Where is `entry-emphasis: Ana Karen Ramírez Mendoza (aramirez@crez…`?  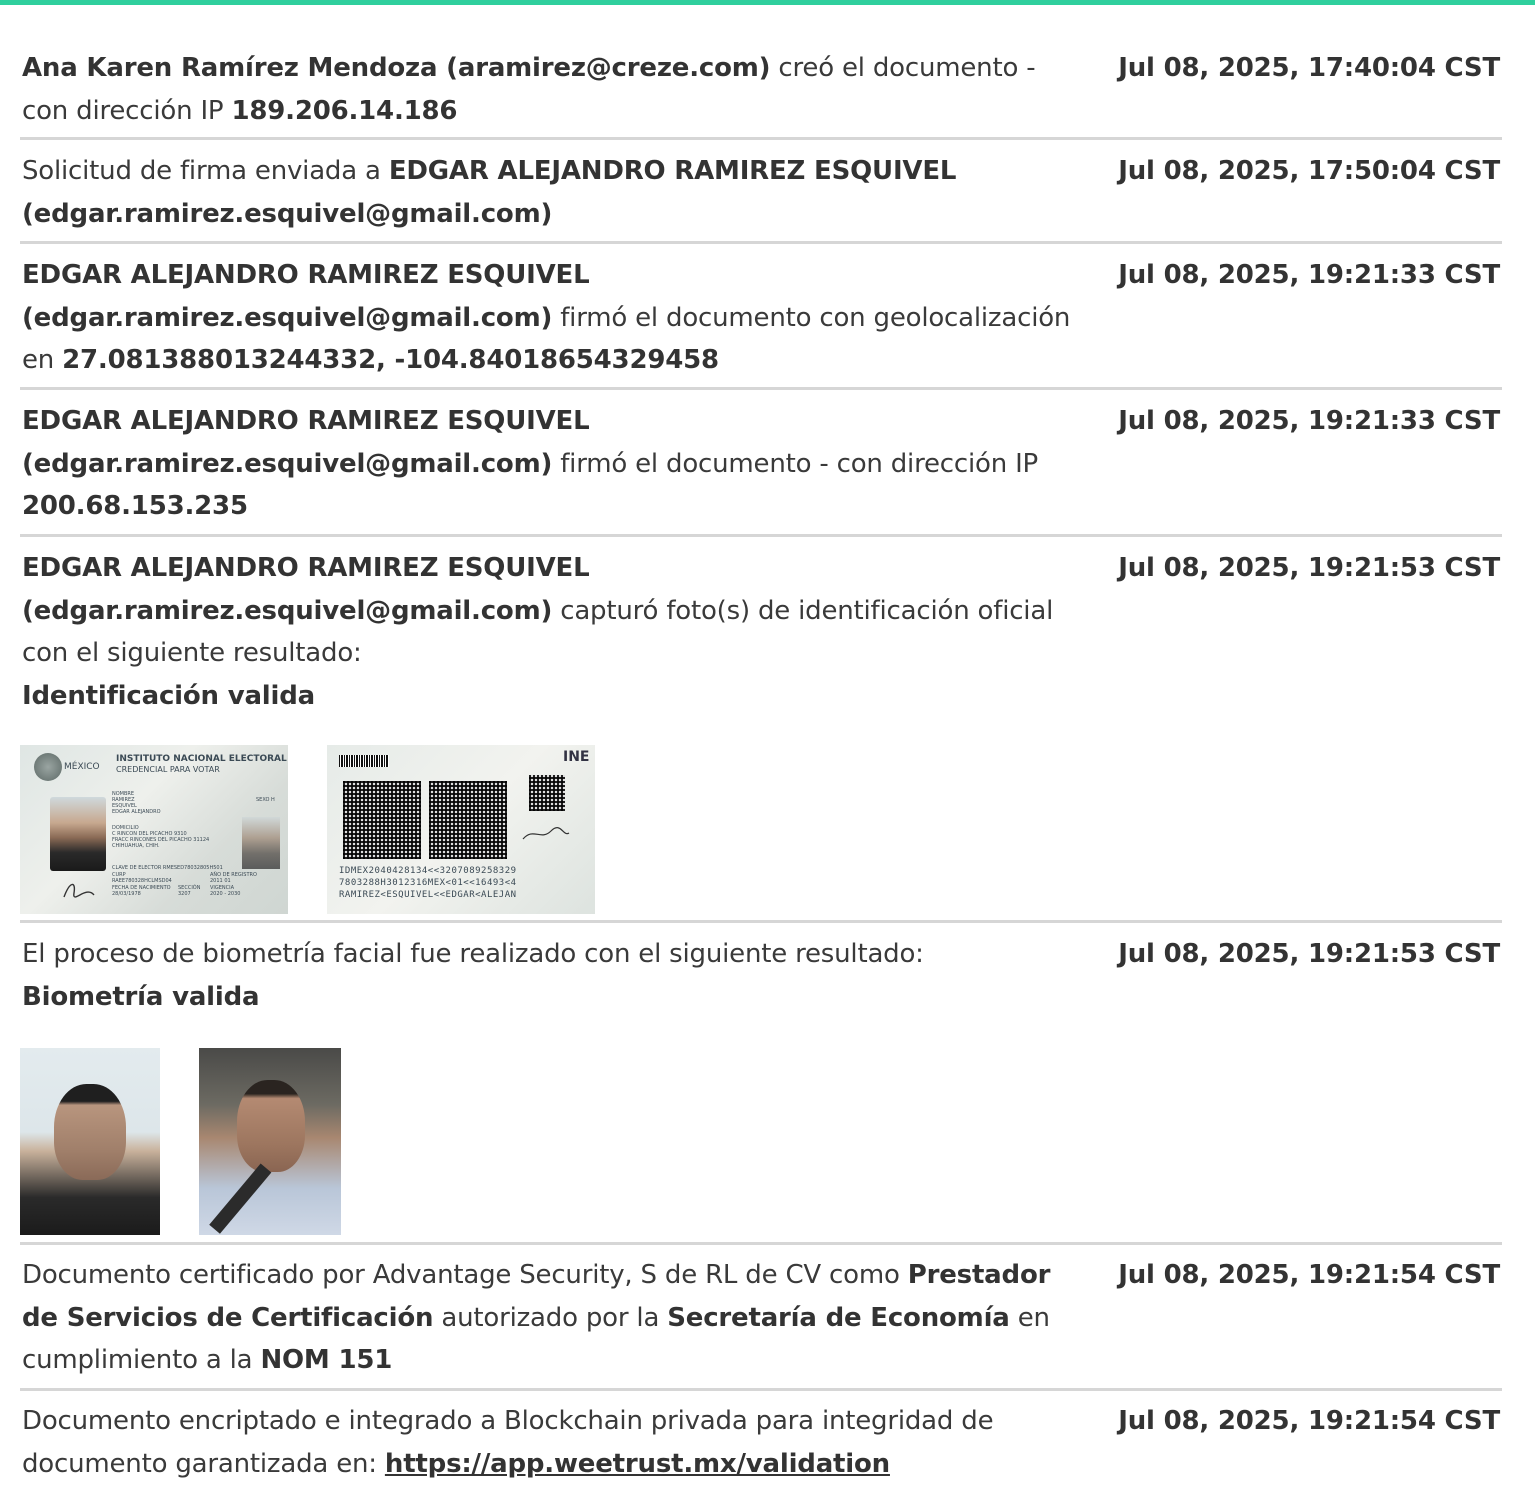 entry-emphasis: Ana Karen Ramírez Mendoza (aramirez@crez… is located at coordinates (396, 68).